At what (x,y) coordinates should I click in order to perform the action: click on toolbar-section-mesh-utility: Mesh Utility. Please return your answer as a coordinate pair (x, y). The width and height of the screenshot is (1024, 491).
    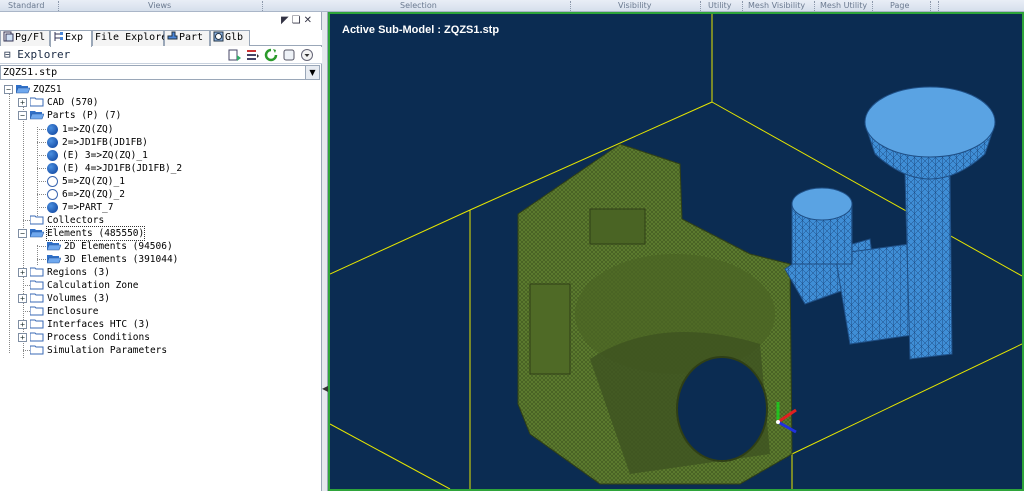
    Looking at the image, I should click on (843, 6).